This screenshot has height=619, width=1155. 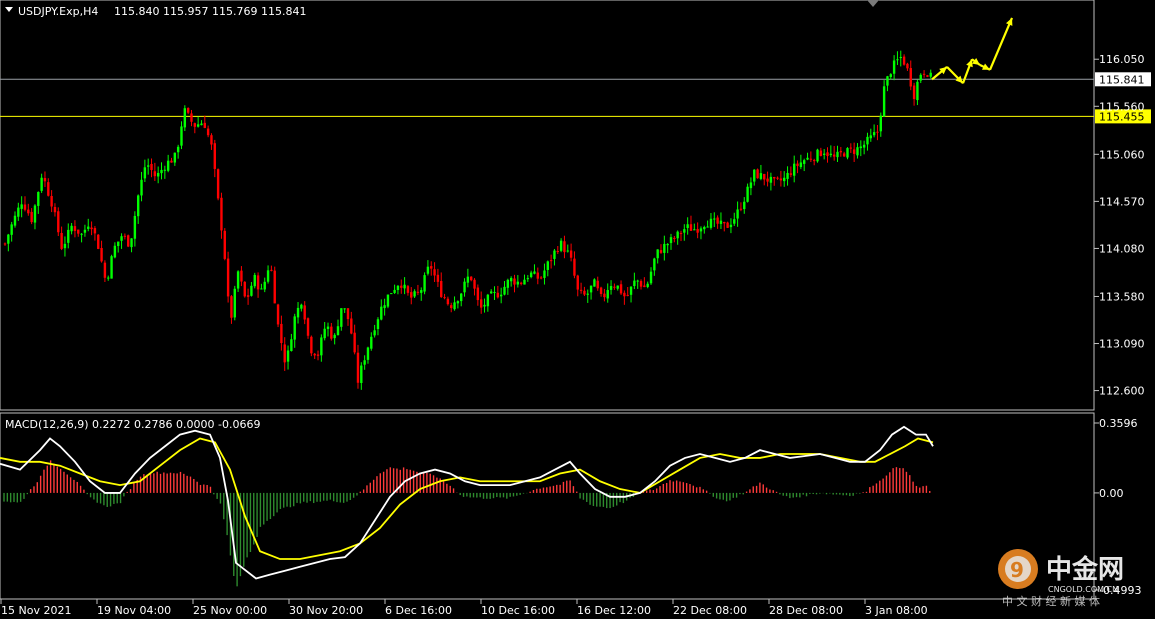 I want to click on collapse-triangle-icon, so click(x=9, y=9).